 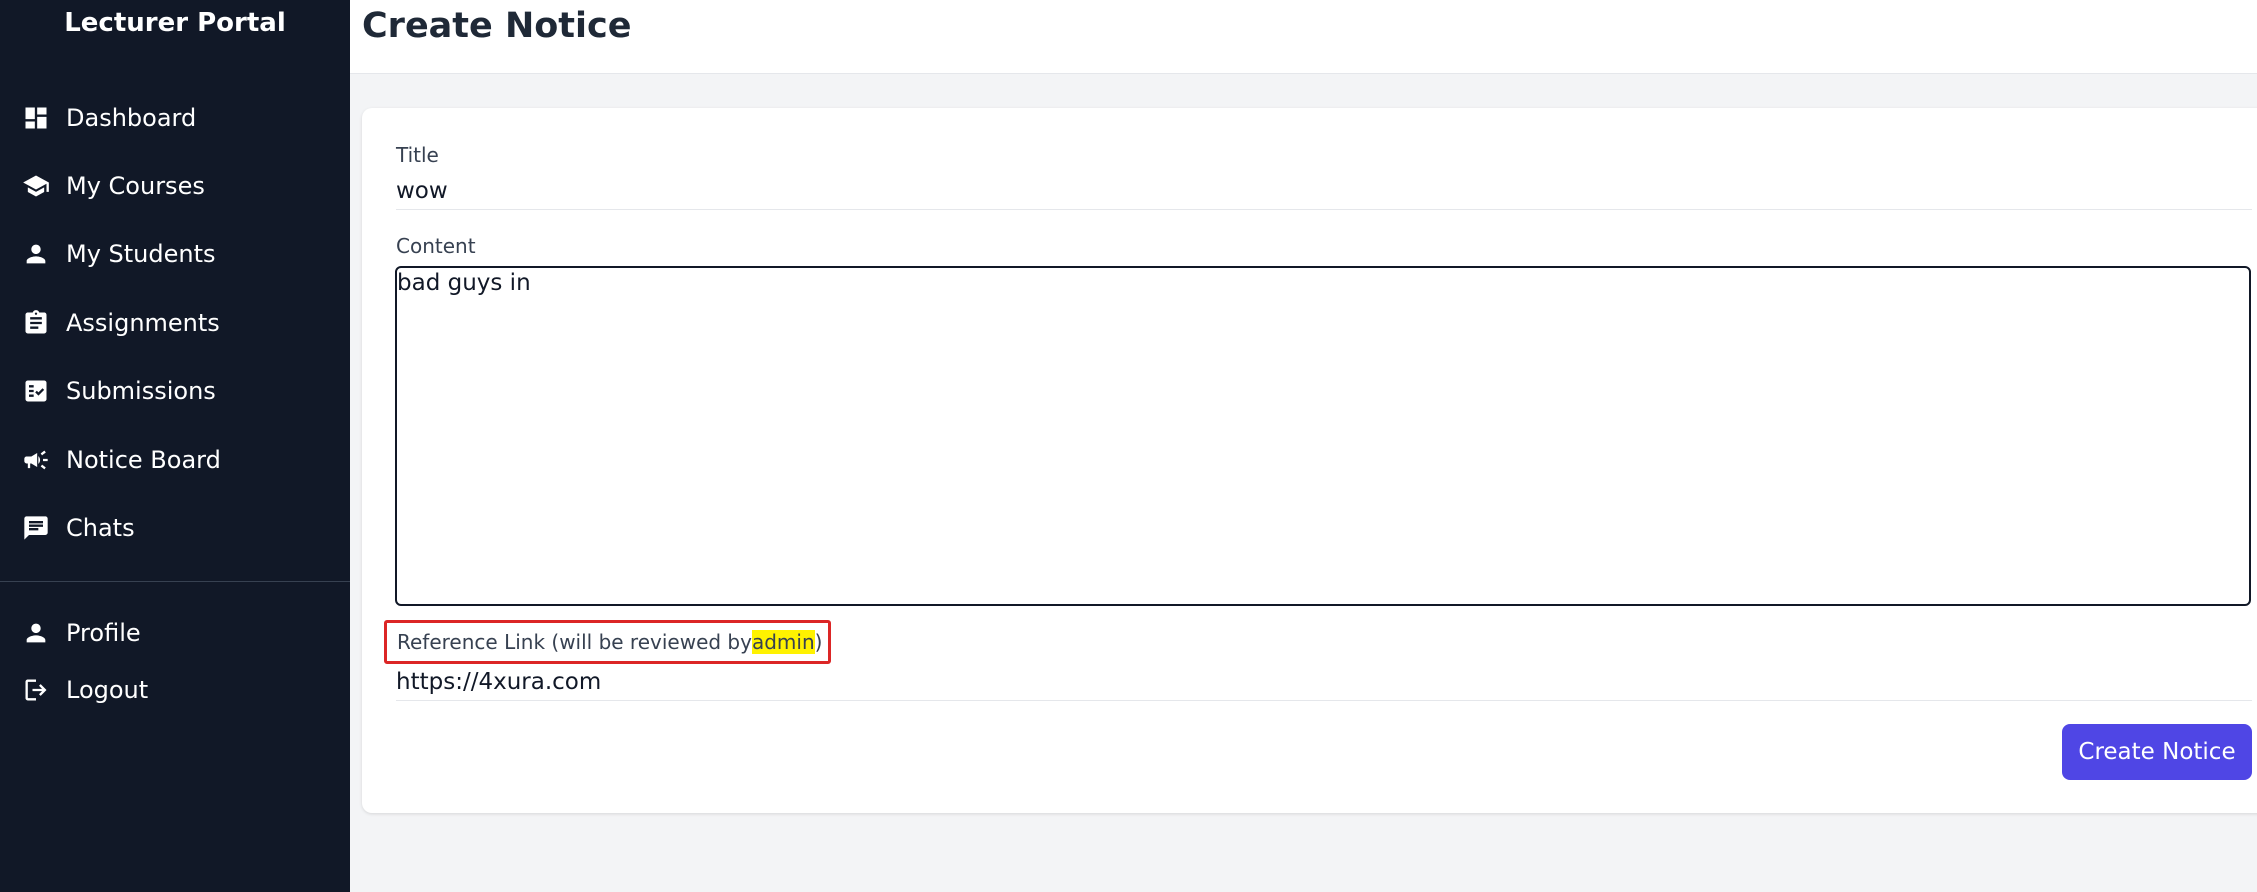 I want to click on brand-title: Lecturer Portal, so click(x=175, y=23).